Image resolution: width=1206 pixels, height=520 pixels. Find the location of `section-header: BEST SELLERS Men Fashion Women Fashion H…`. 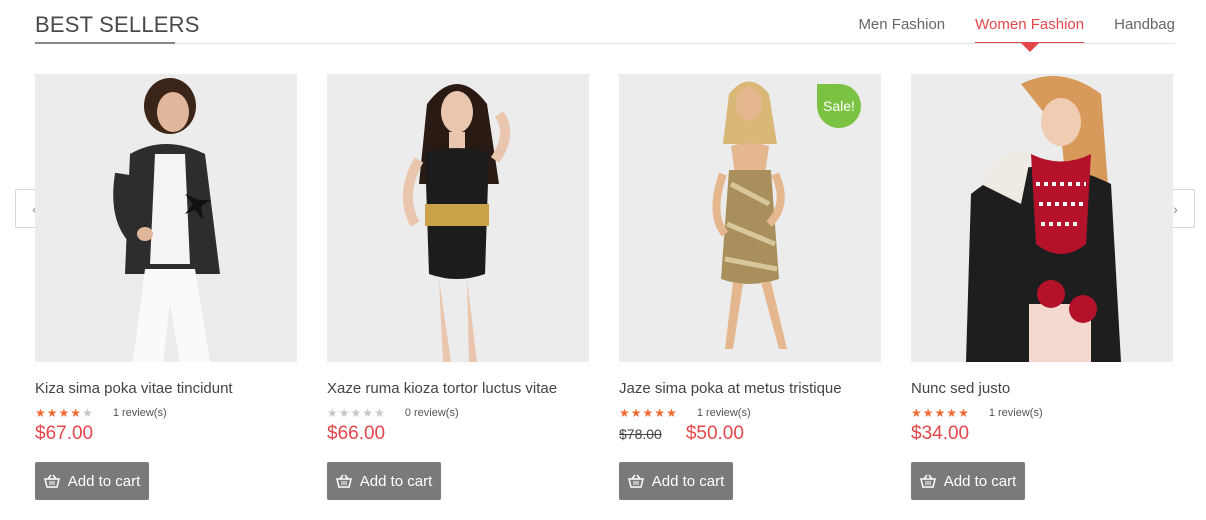

section-header: BEST SELLERS Men Fashion Women Fashion H… is located at coordinates (605, 26).